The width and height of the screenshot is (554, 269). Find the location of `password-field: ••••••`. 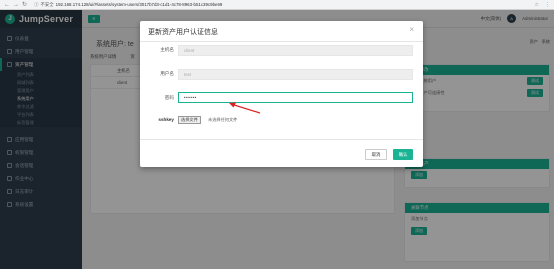

password-field: •••••• is located at coordinates (295, 97).